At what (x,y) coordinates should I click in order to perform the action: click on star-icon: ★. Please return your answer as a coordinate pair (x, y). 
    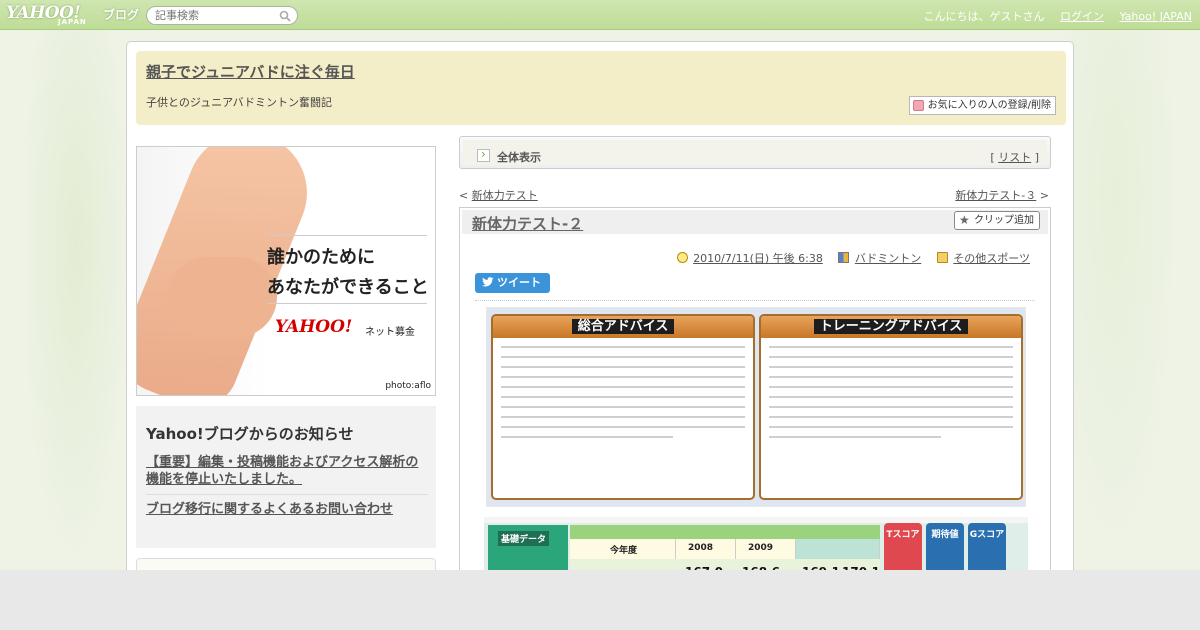
    Looking at the image, I should click on (964, 220).